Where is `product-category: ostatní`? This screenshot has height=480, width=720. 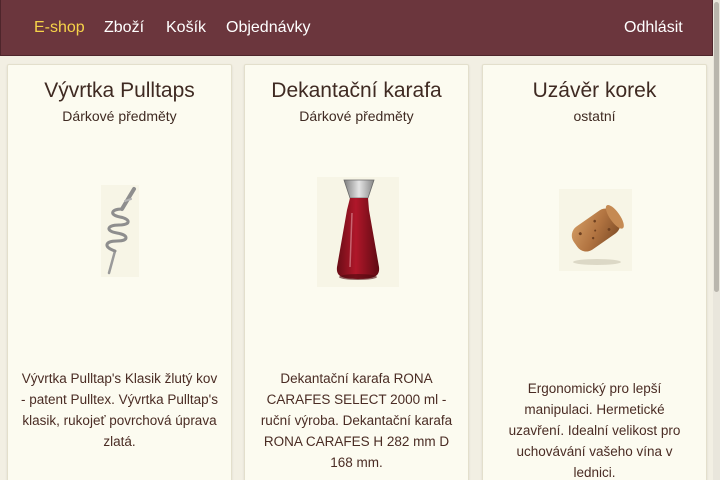 product-category: ostatní is located at coordinates (594, 116).